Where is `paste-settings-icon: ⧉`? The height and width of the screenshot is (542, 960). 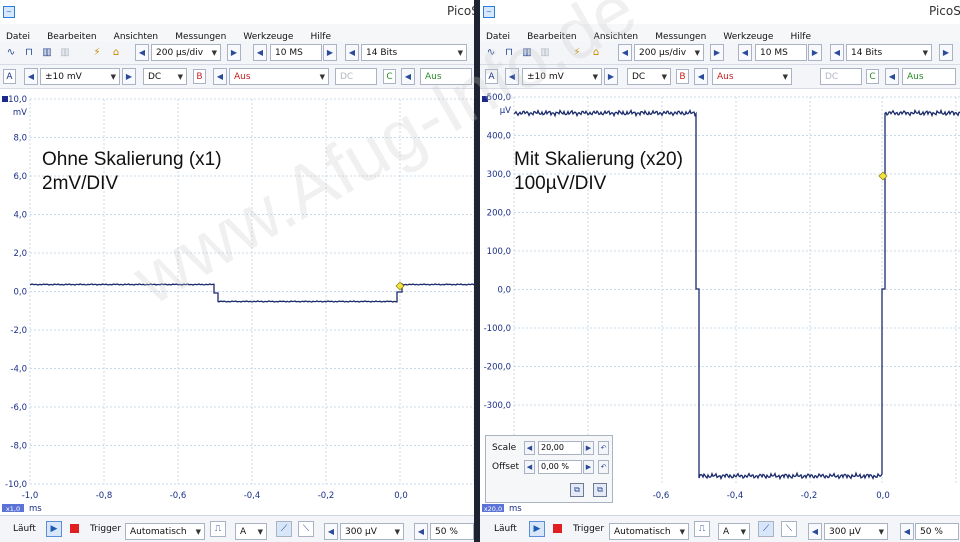
paste-settings-icon: ⧉ is located at coordinates (600, 490).